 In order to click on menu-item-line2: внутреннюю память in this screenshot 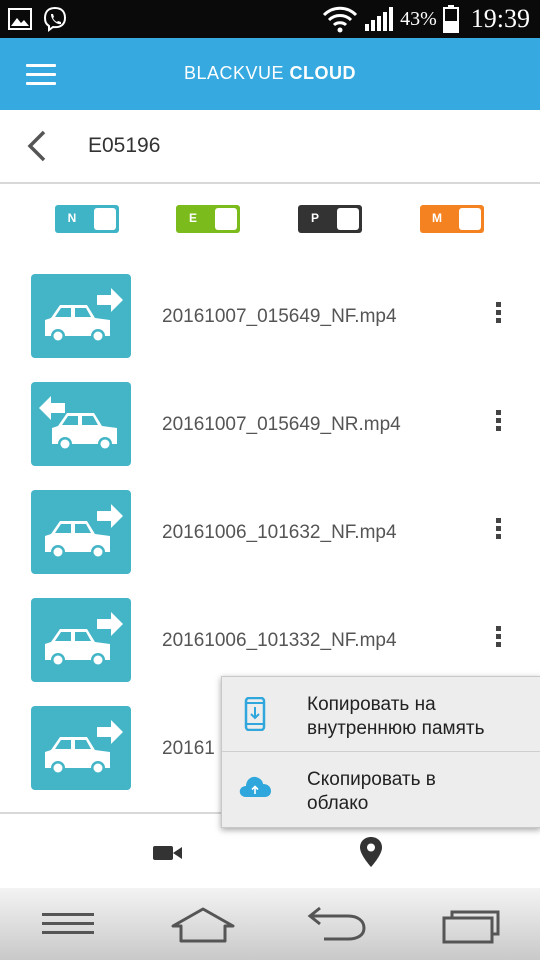, I will do `click(396, 728)`.